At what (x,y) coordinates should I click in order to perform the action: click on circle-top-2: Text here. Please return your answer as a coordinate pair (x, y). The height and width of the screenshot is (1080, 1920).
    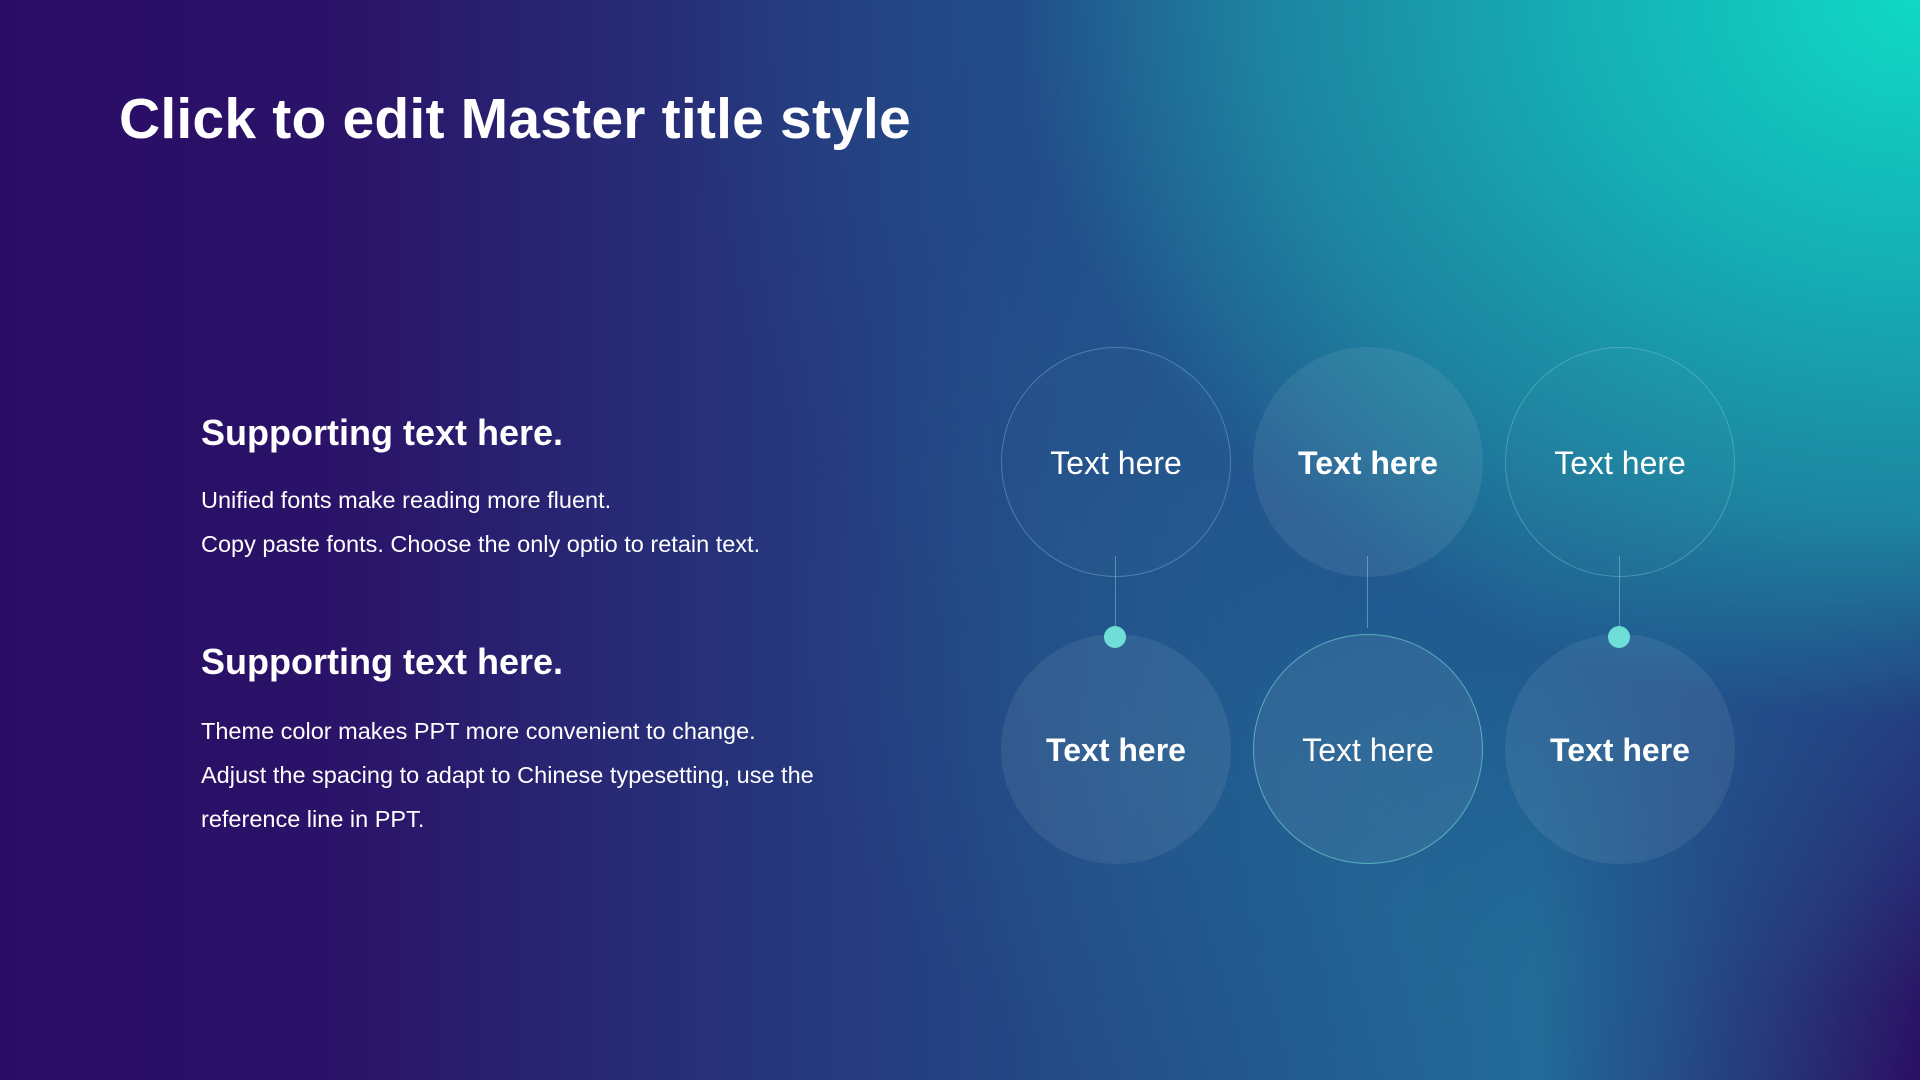
    Looking at the image, I should click on (1368, 462).